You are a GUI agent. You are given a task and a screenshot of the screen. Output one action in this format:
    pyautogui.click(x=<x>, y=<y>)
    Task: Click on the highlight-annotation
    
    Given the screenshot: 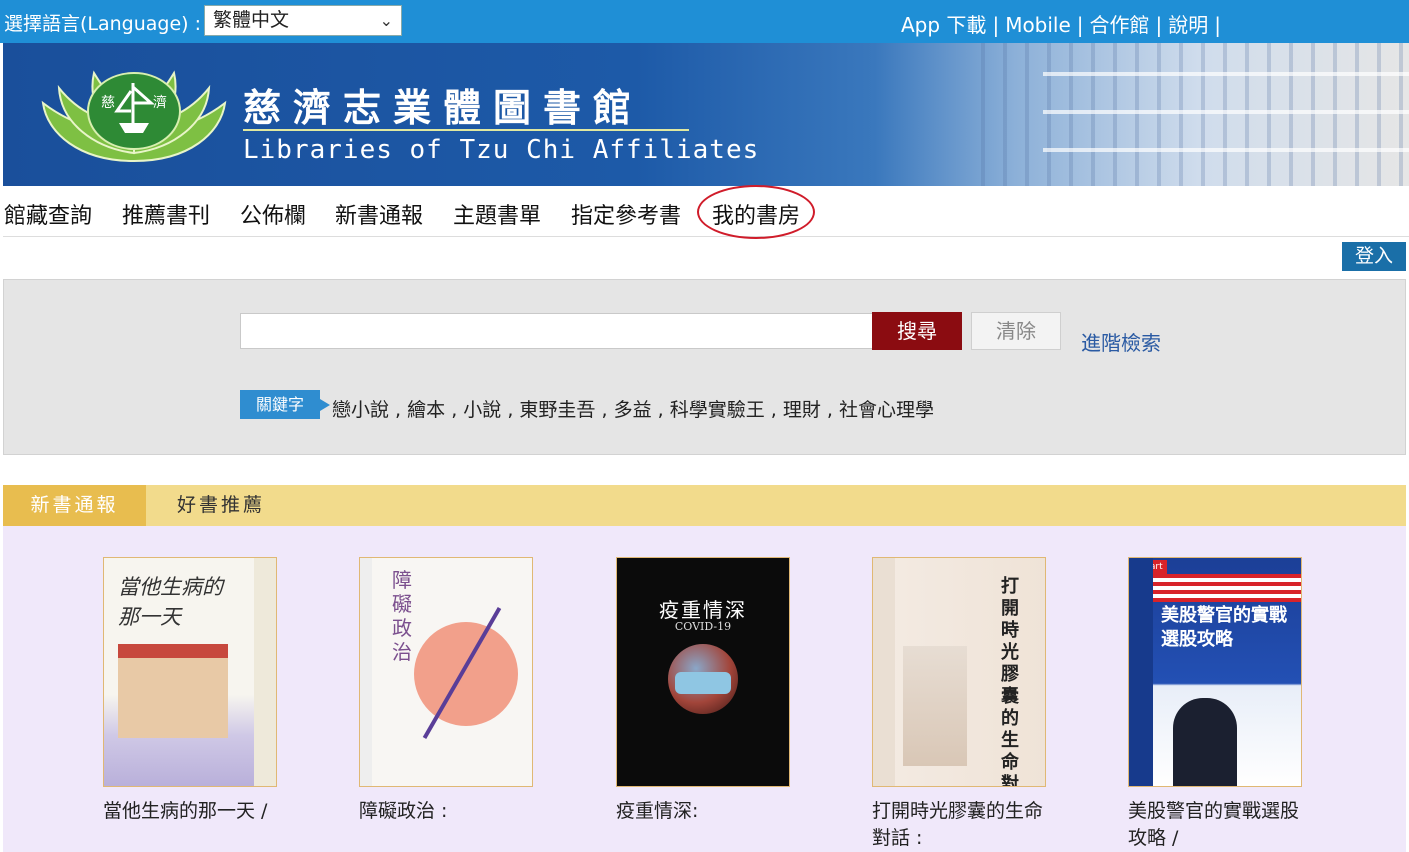 What is the action you would take?
    pyautogui.click(x=756, y=212)
    